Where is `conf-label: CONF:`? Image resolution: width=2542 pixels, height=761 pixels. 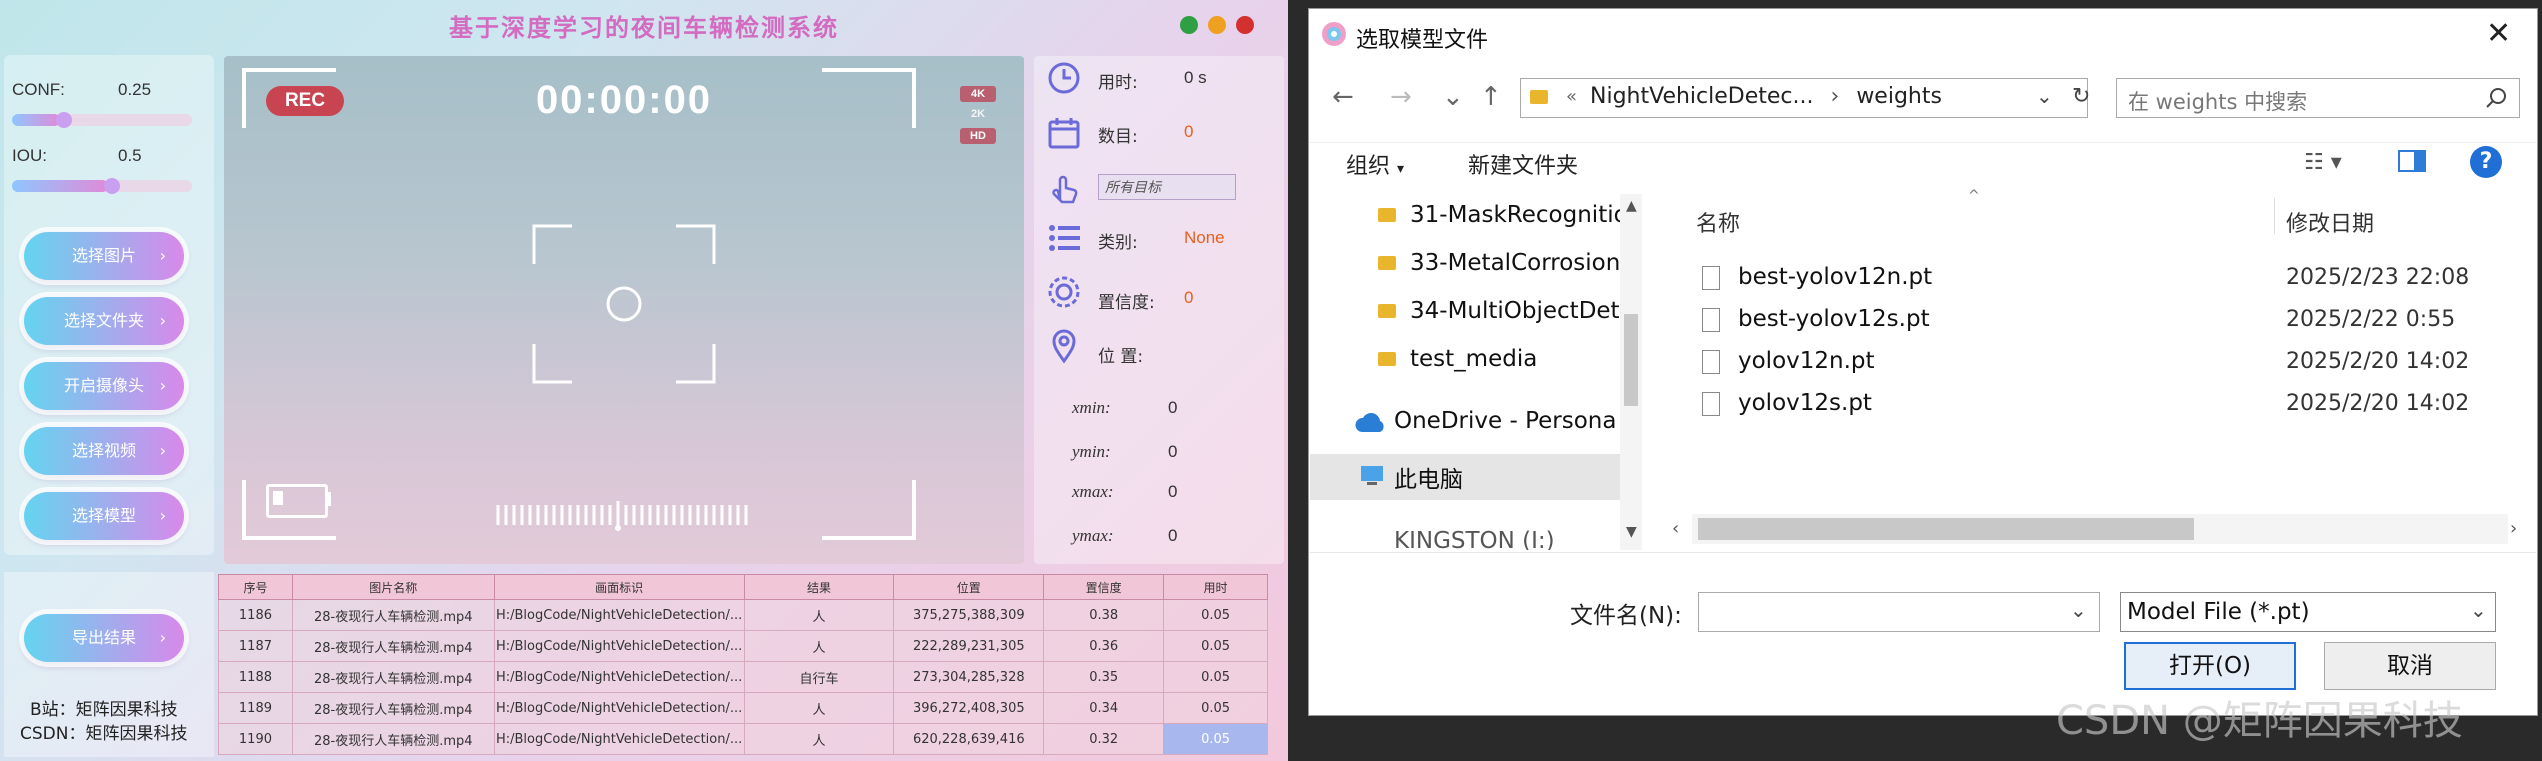 conf-label: CONF: is located at coordinates (38, 89).